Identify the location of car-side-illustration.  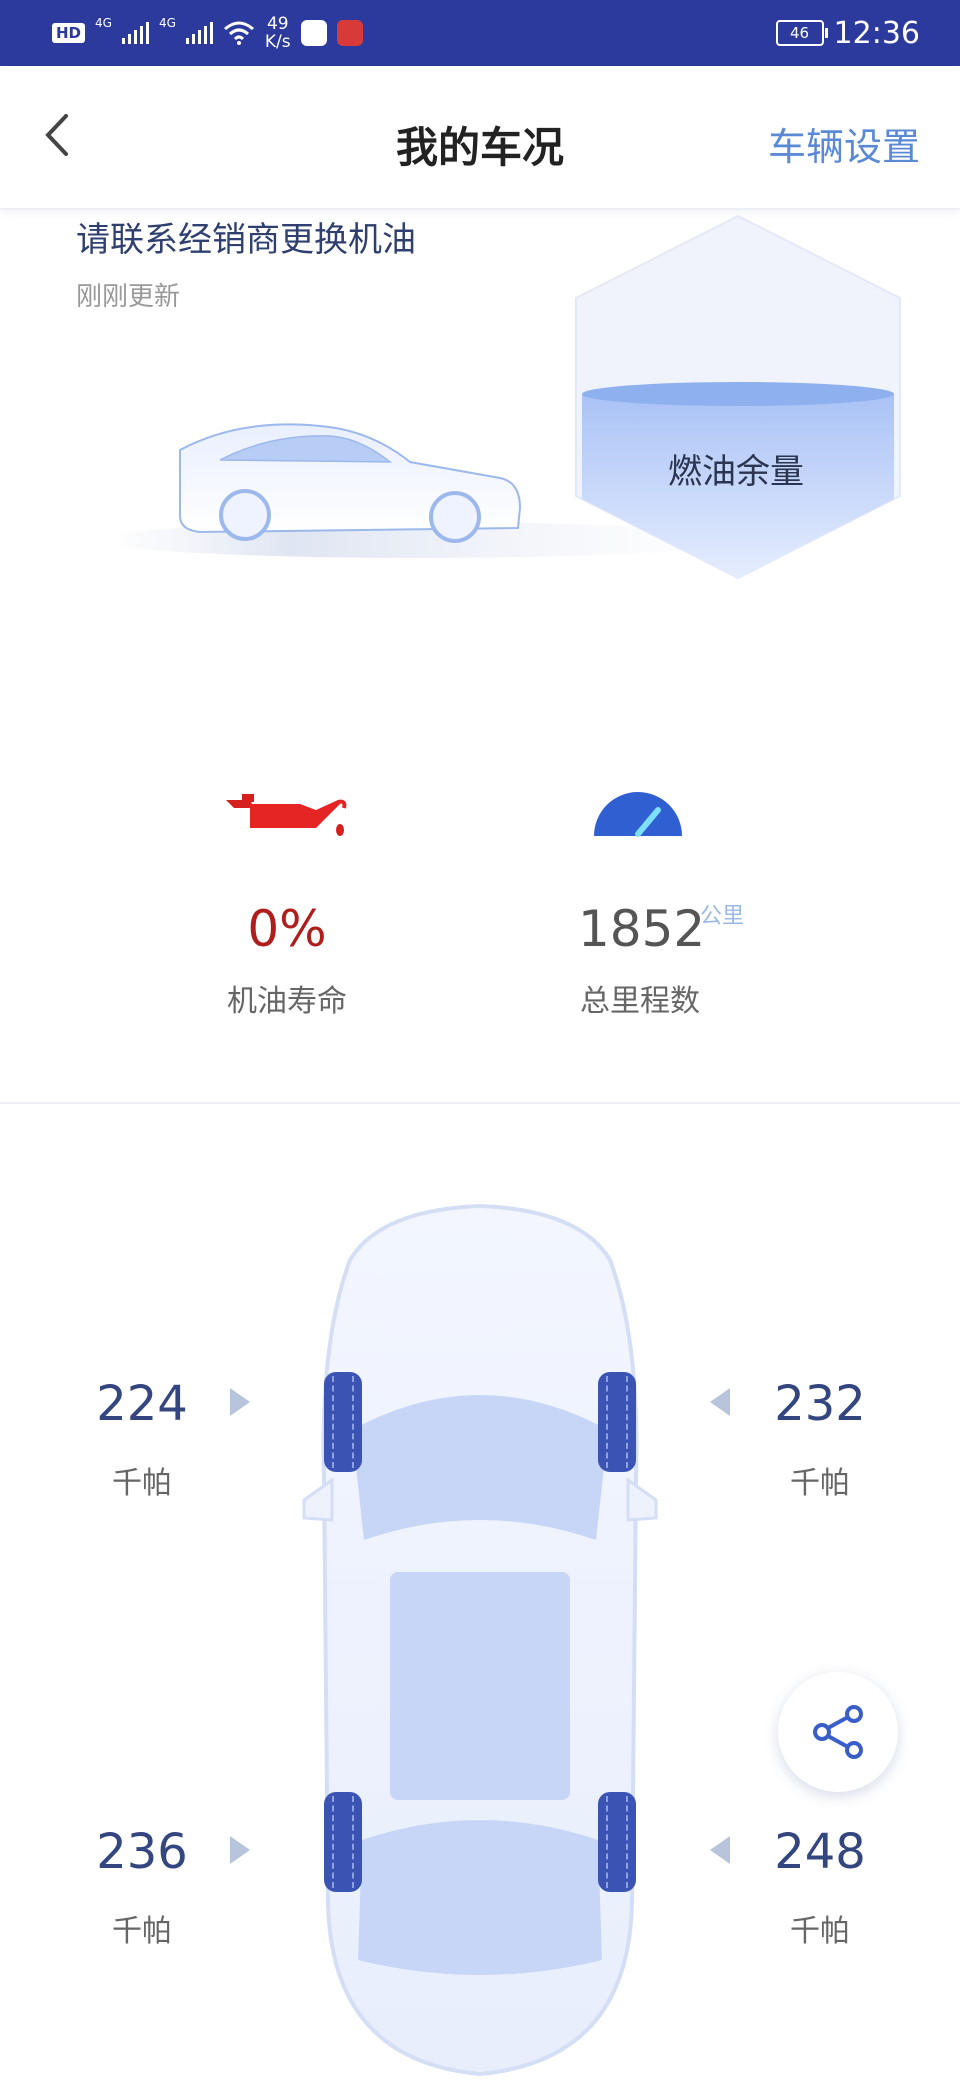
(350, 483).